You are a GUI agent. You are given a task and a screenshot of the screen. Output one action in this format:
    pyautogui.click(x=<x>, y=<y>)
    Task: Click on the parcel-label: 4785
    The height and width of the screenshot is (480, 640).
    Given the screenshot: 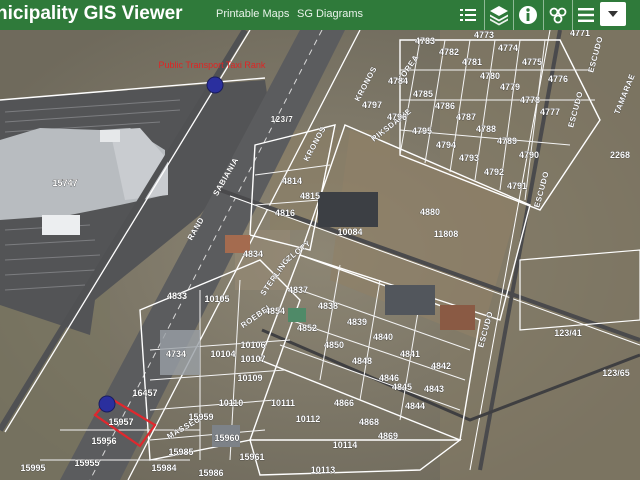 What is the action you would take?
    pyautogui.click(x=423, y=94)
    